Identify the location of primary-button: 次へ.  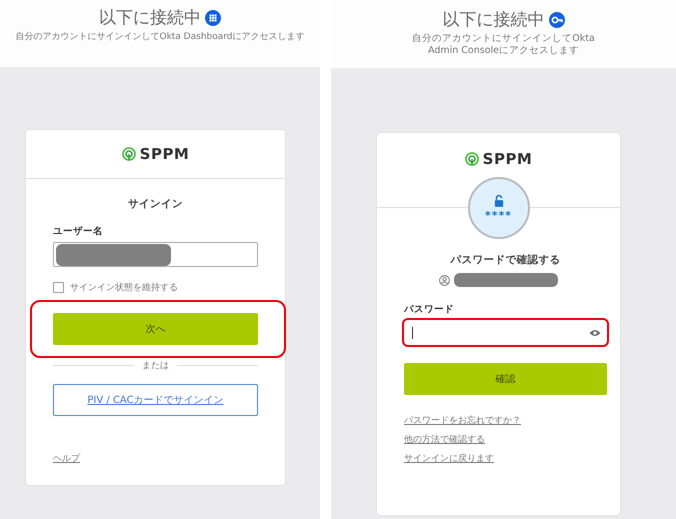
(155, 329).